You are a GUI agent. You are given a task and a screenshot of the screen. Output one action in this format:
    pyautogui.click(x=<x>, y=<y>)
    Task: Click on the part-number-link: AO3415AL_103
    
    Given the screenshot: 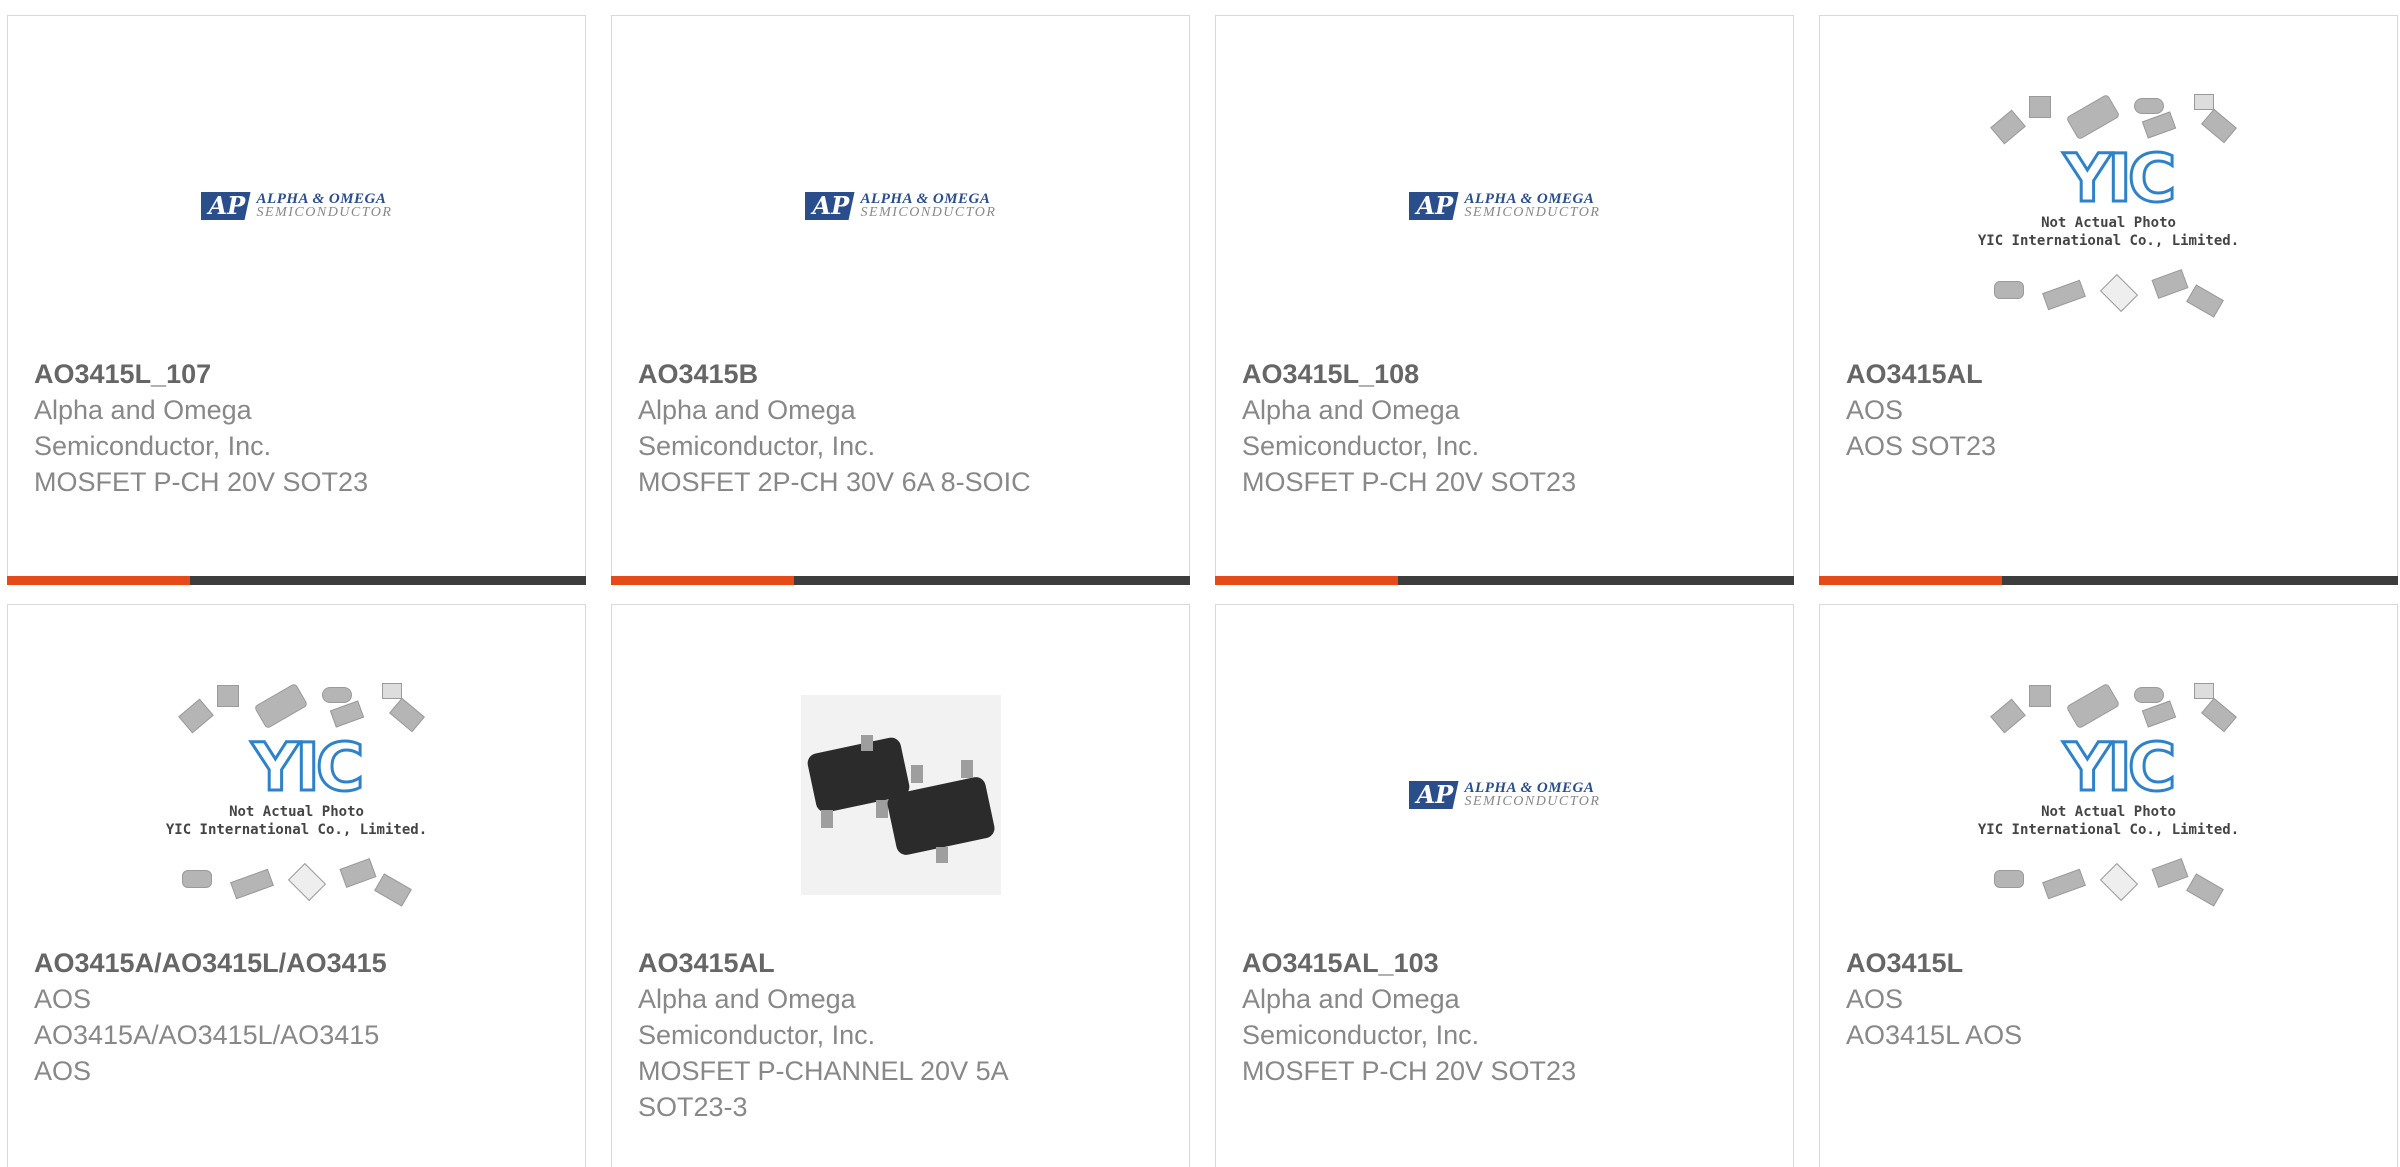 What is the action you would take?
    pyautogui.click(x=1507, y=963)
    